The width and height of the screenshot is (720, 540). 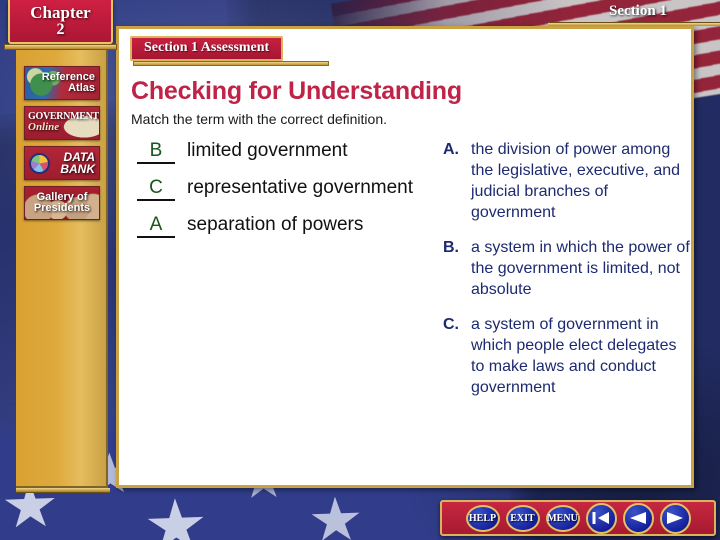 What do you see at coordinates (60, 47) in the screenshot?
I see `chapter-plaque-base` at bounding box center [60, 47].